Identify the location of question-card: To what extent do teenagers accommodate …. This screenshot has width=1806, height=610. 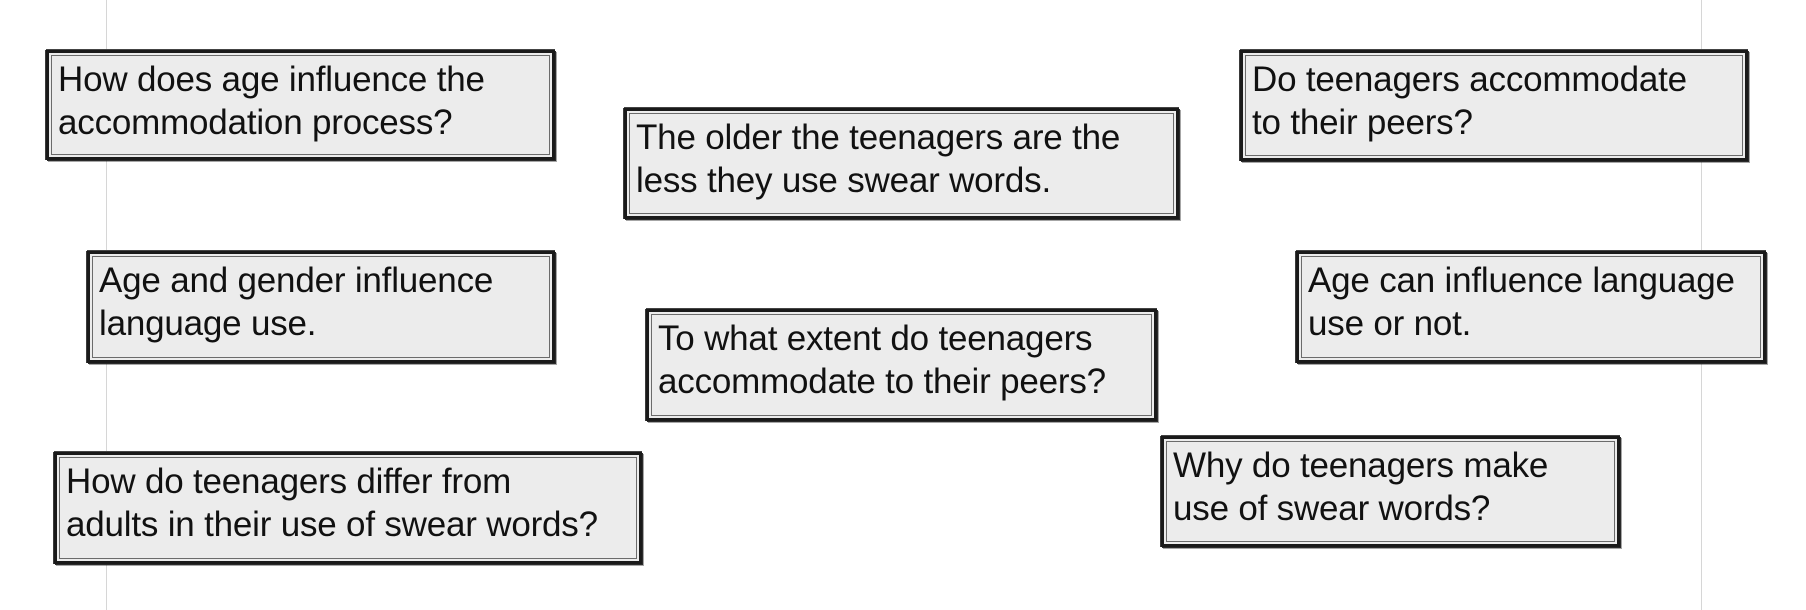
(901, 365).